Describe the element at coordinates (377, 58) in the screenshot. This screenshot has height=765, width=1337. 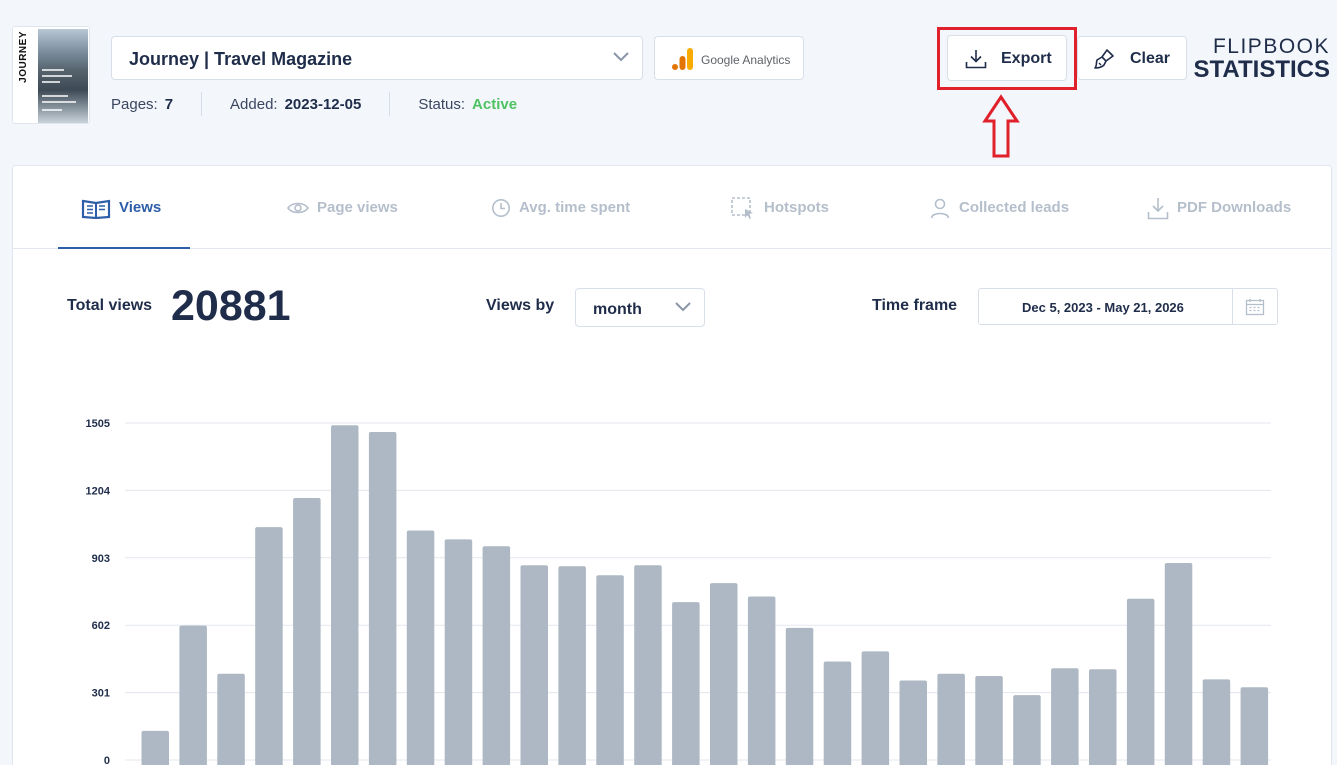
I see `flipbook-select: Journey | Travel Magazine` at that location.